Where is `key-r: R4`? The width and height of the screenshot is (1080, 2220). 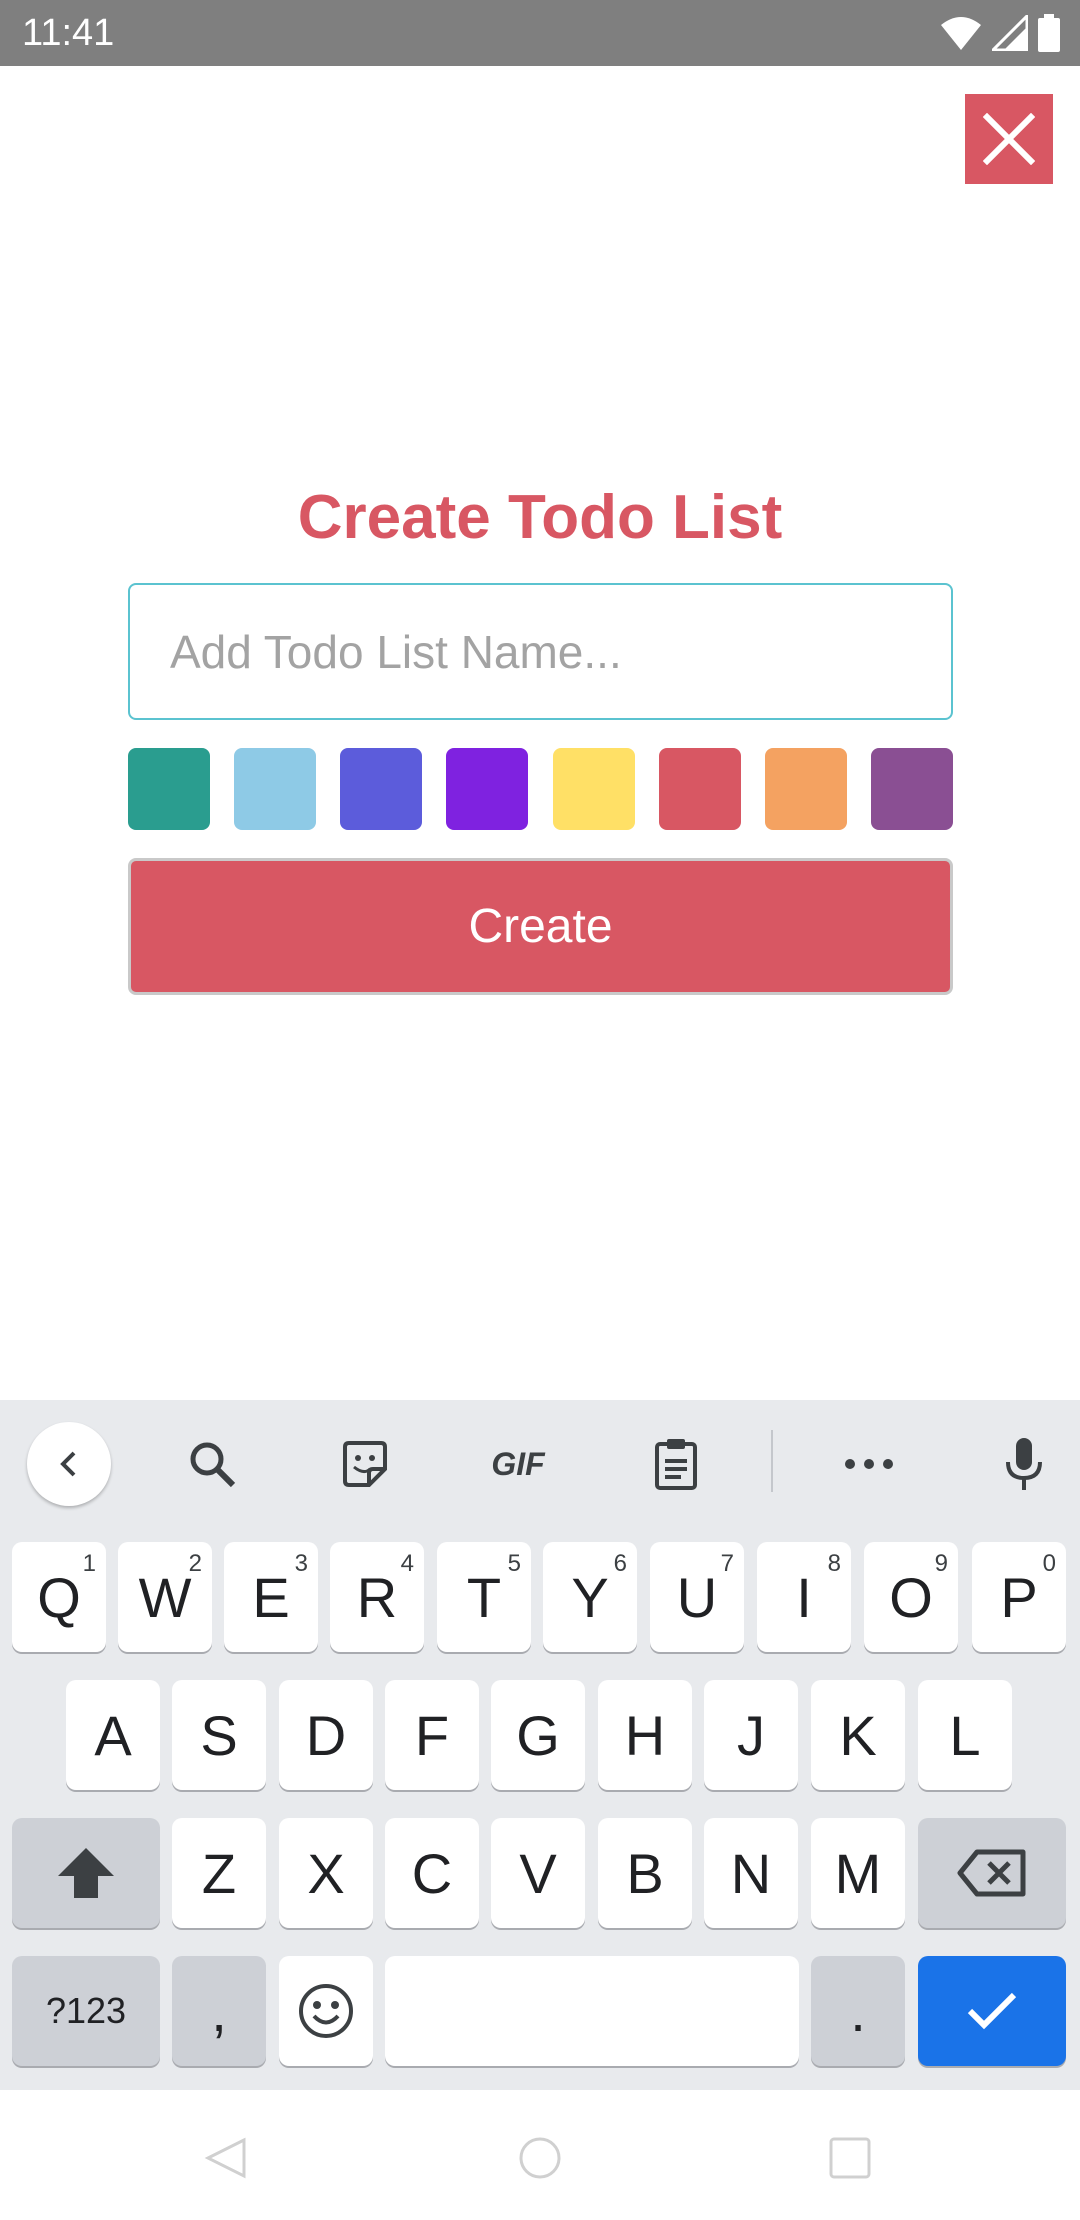
key-r: R4 is located at coordinates (377, 1597).